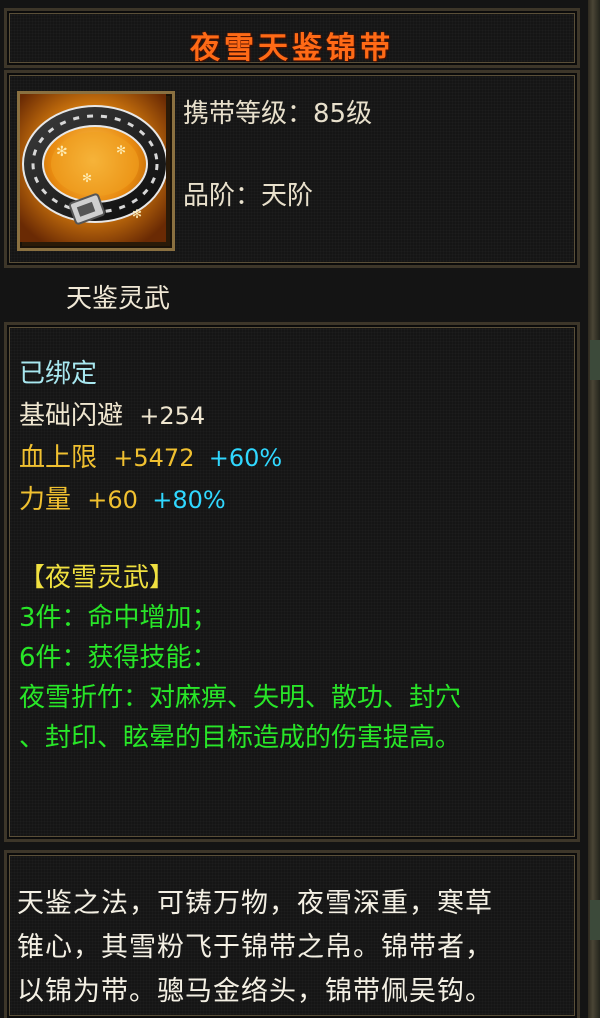 Image resolution: width=600 pixels, height=1018 pixels. What do you see at coordinates (594, 509) in the screenshot?
I see `background-window-edge` at bounding box center [594, 509].